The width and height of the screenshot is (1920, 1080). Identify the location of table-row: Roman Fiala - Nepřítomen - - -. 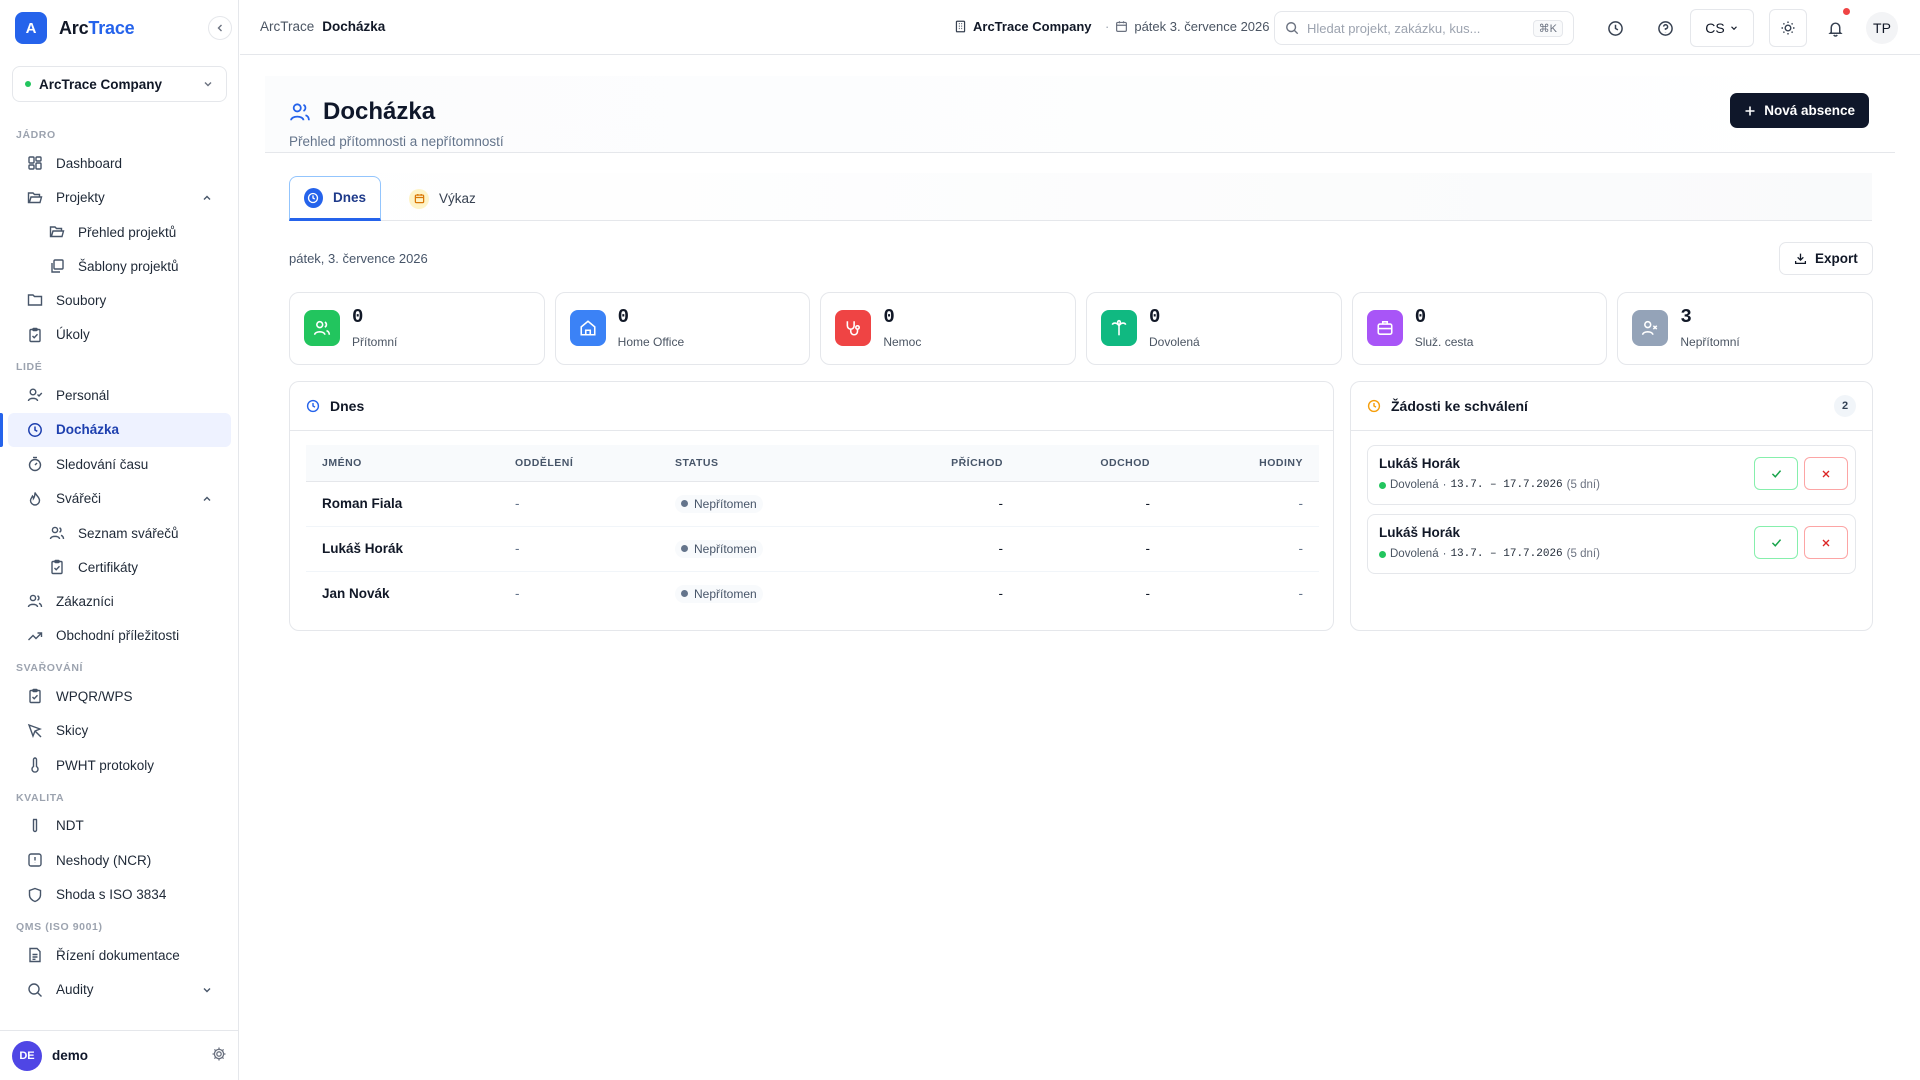
(812, 504).